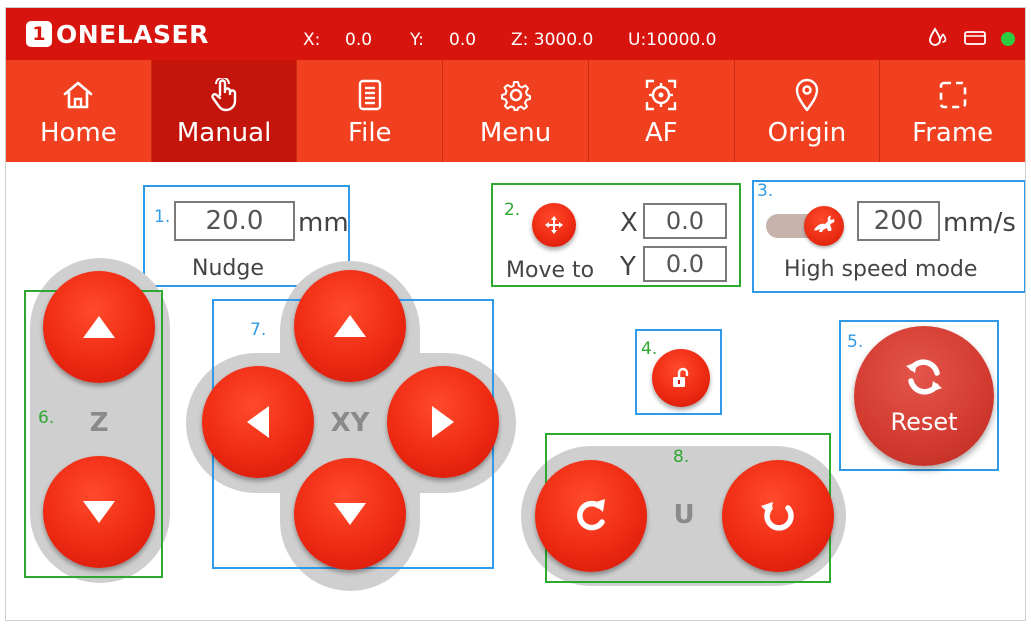  I want to click on move-arrows-icon, so click(554, 225).